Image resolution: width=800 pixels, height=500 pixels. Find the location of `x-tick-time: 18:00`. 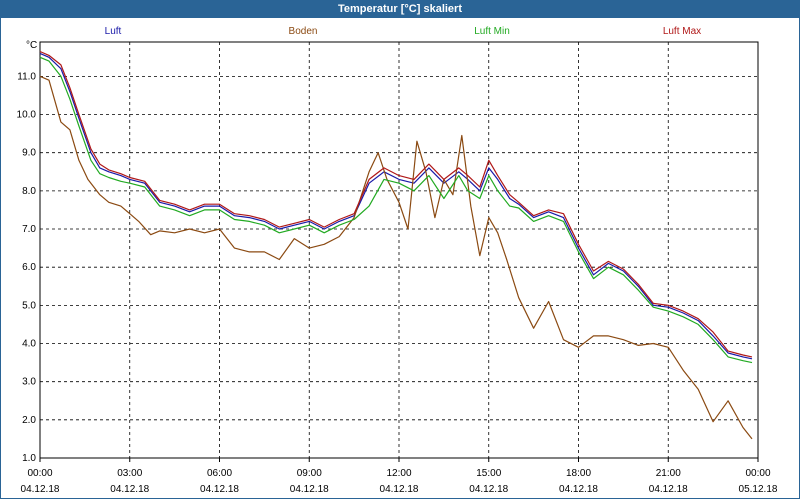

x-tick-time: 18:00 is located at coordinates (578, 473).